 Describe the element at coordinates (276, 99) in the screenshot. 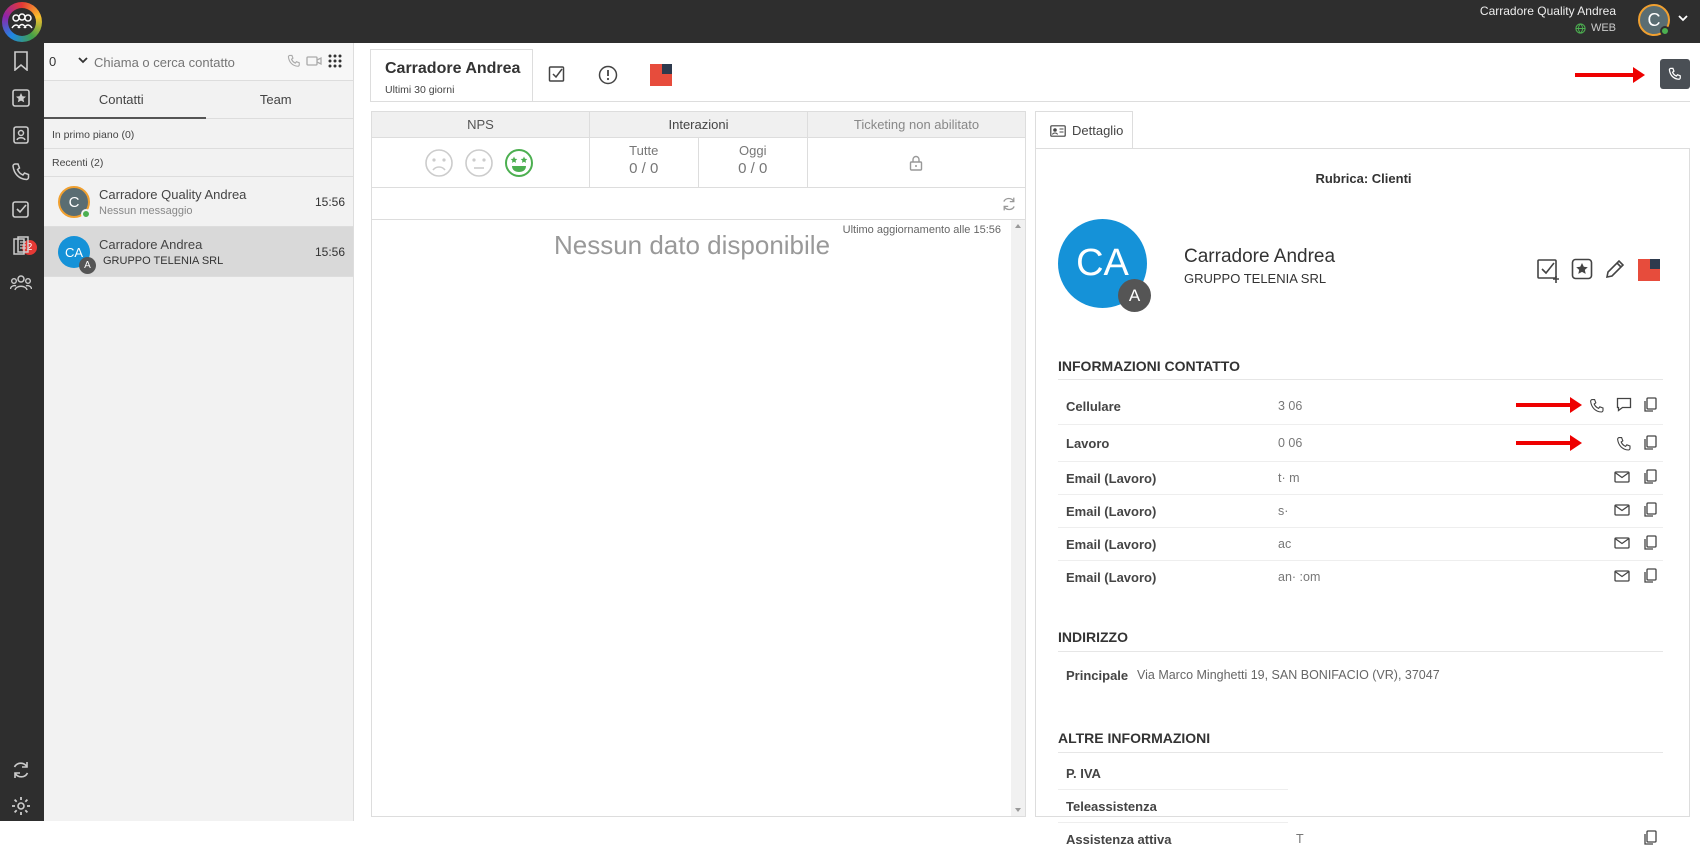

I see `tab-team: Team` at that location.